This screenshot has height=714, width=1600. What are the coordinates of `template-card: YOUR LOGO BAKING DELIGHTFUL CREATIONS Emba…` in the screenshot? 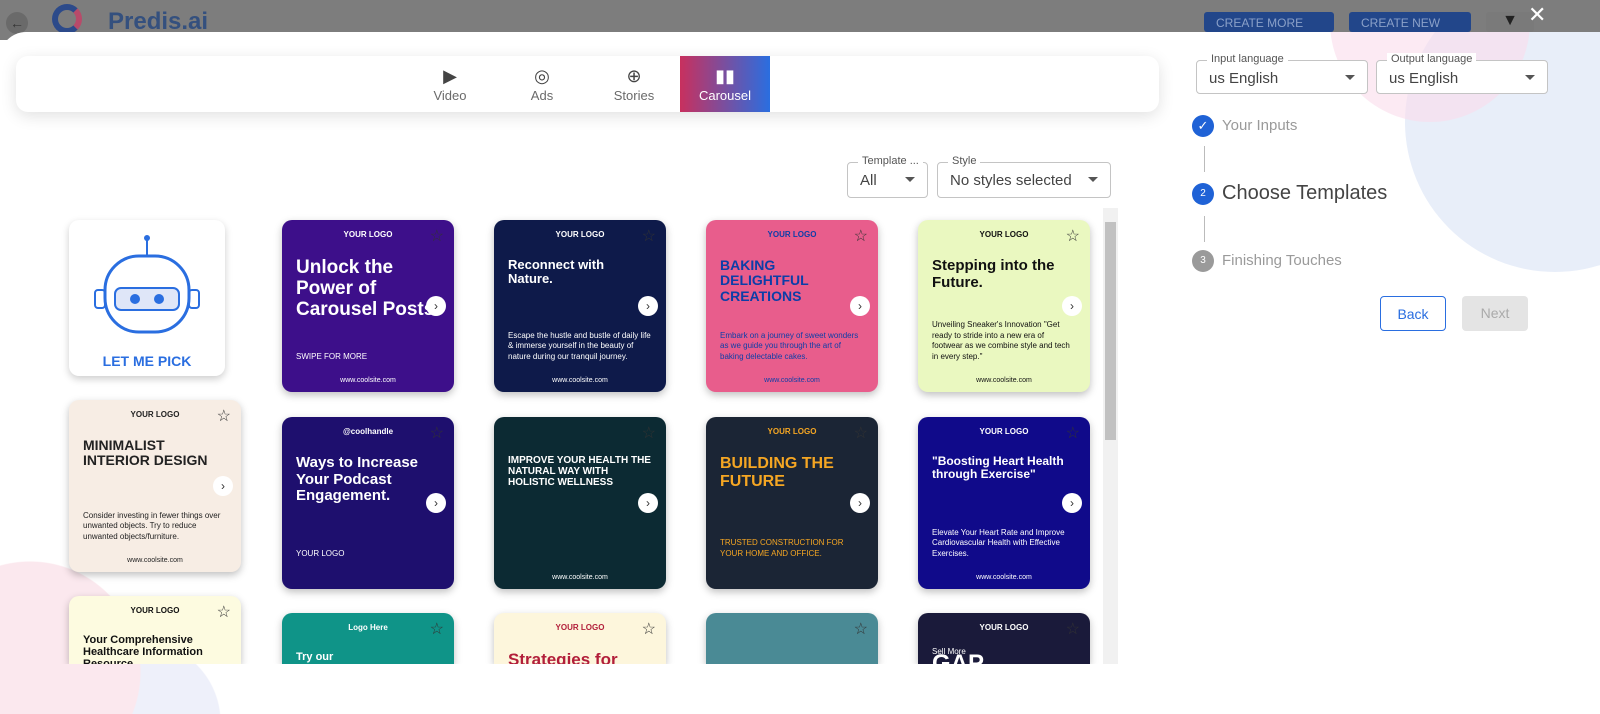 It's located at (792, 306).